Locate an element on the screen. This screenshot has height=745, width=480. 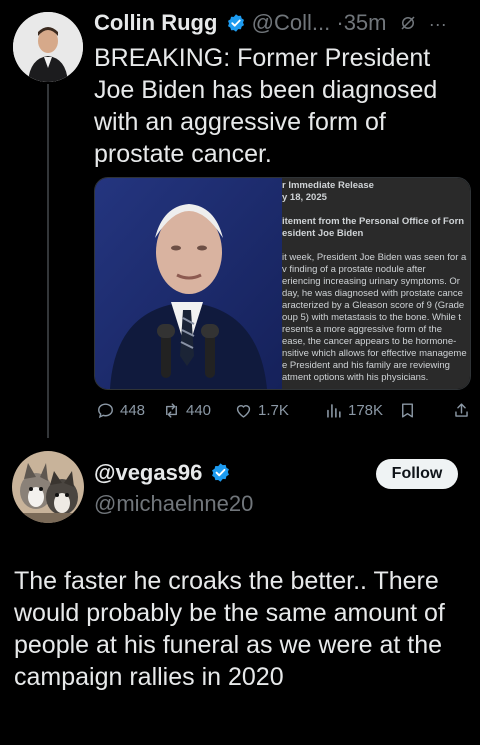
views-button: 178K is located at coordinates (353, 410).